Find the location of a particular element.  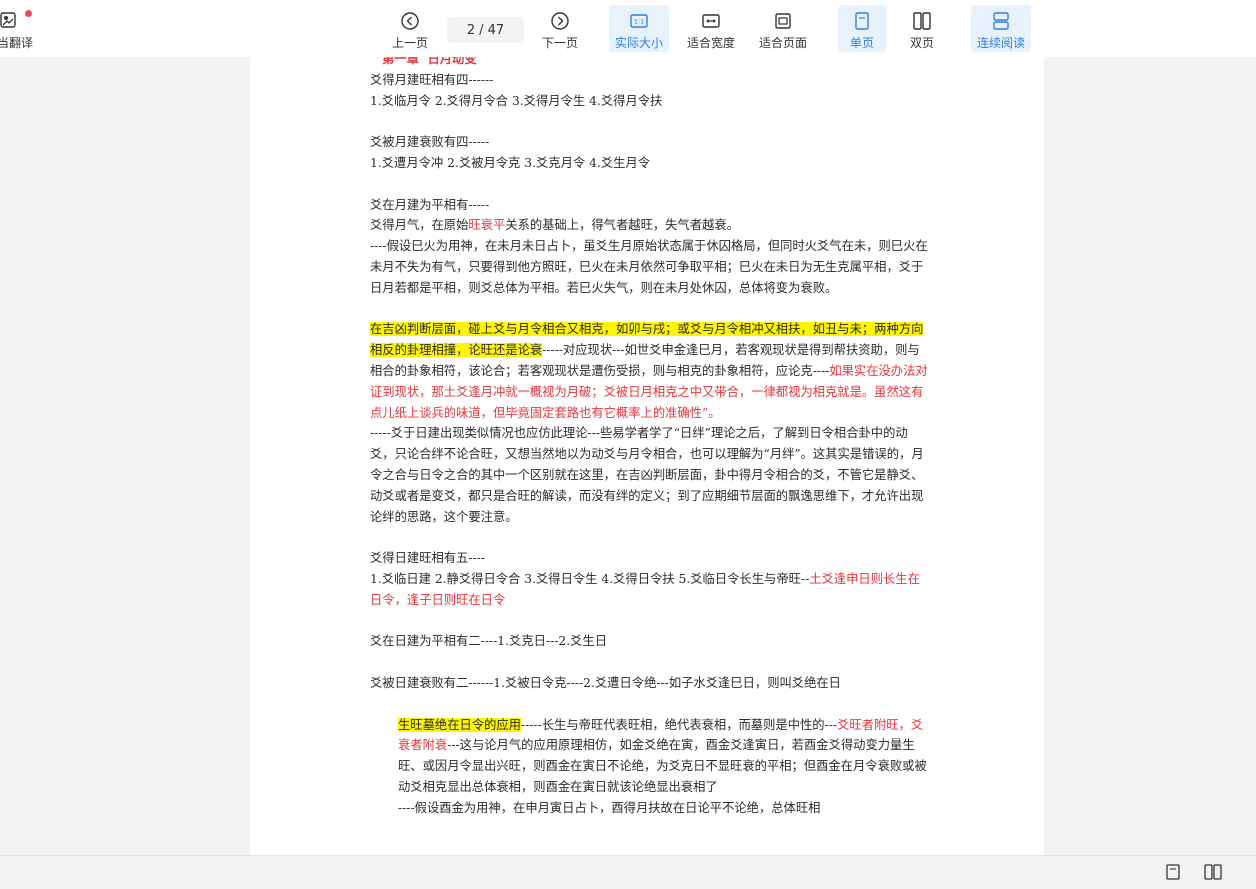

fit-width-icon is located at coordinates (711, 21).